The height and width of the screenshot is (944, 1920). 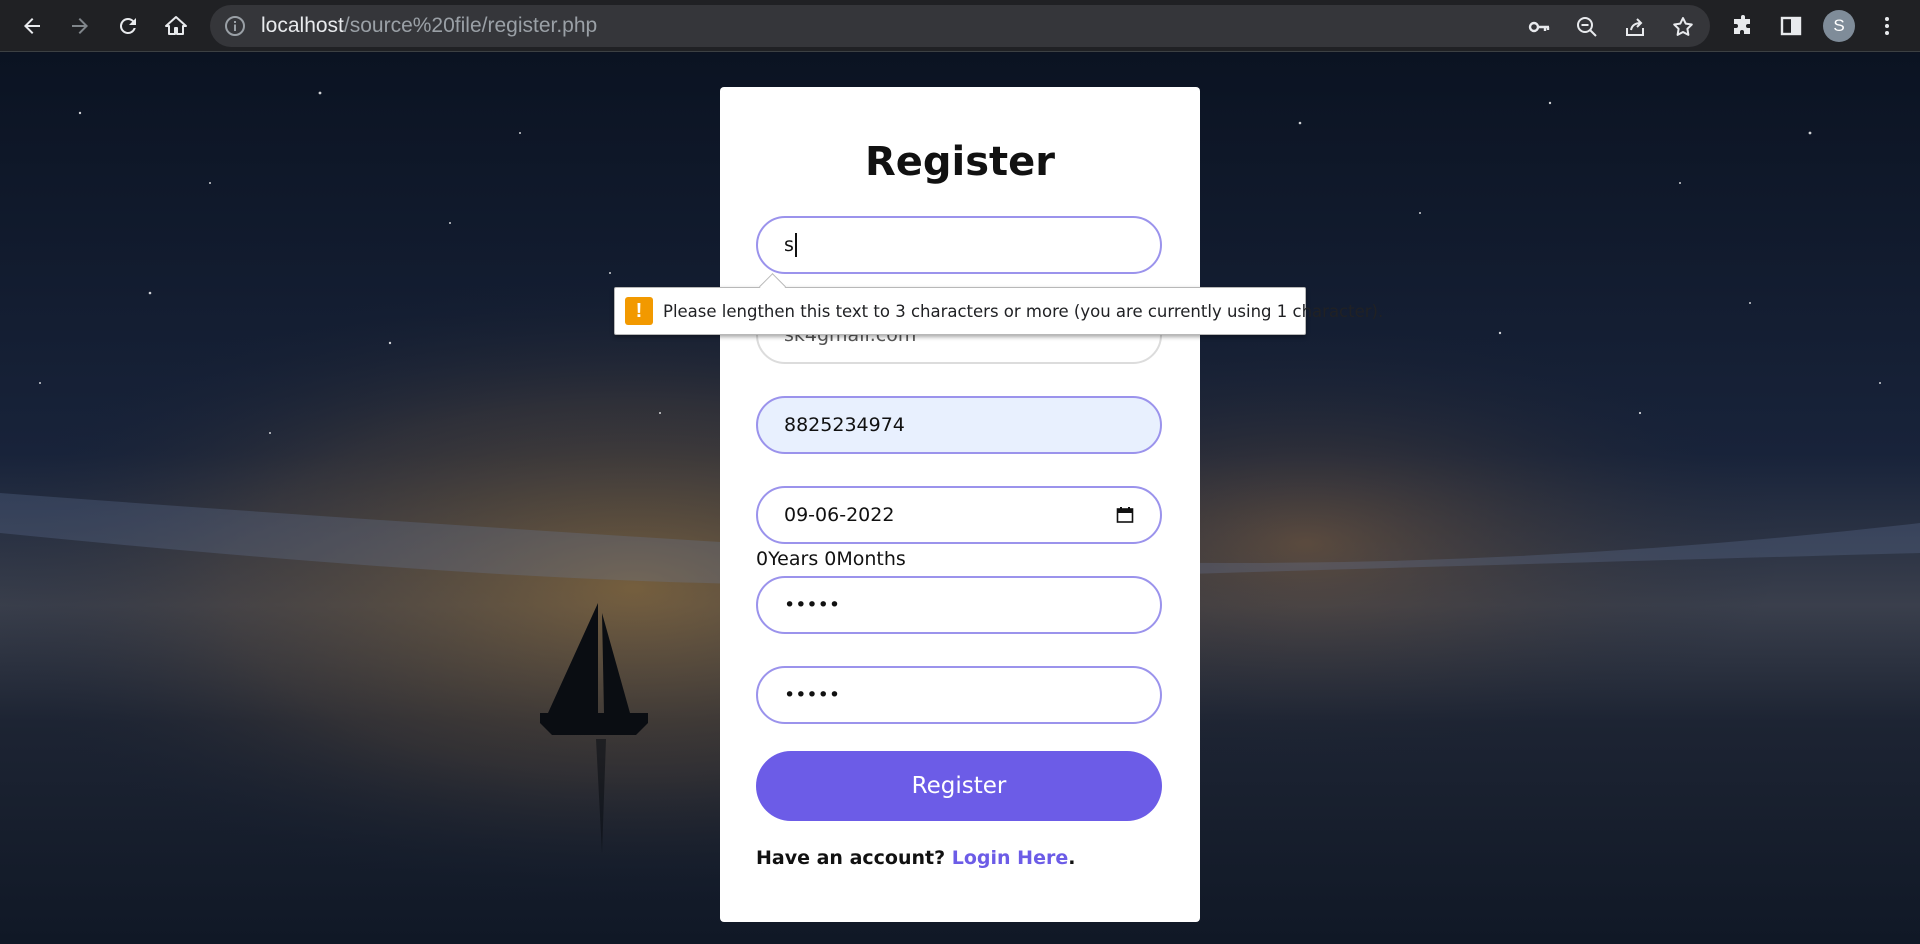 I want to click on username-value: s, so click(x=789, y=245).